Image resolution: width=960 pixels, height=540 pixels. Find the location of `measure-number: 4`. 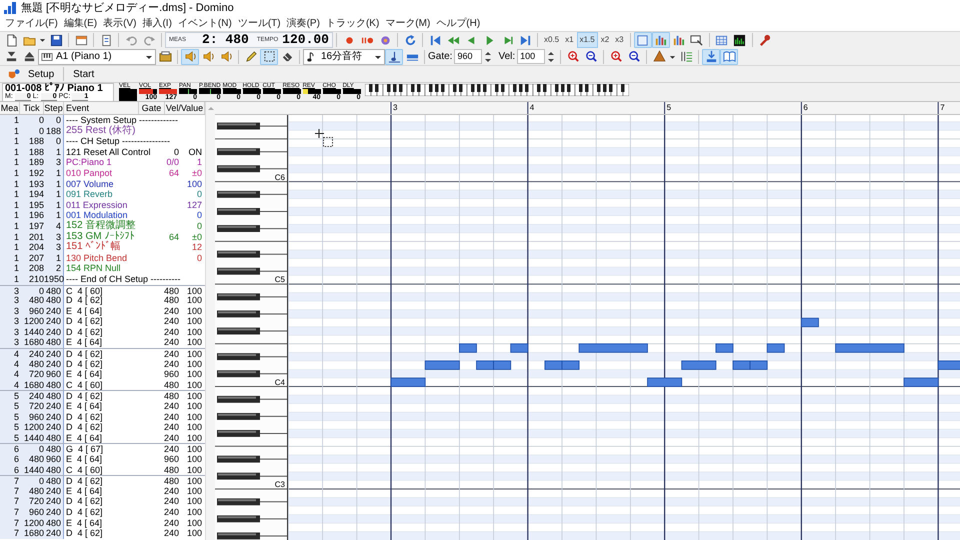

measure-number: 4 is located at coordinates (532, 108).